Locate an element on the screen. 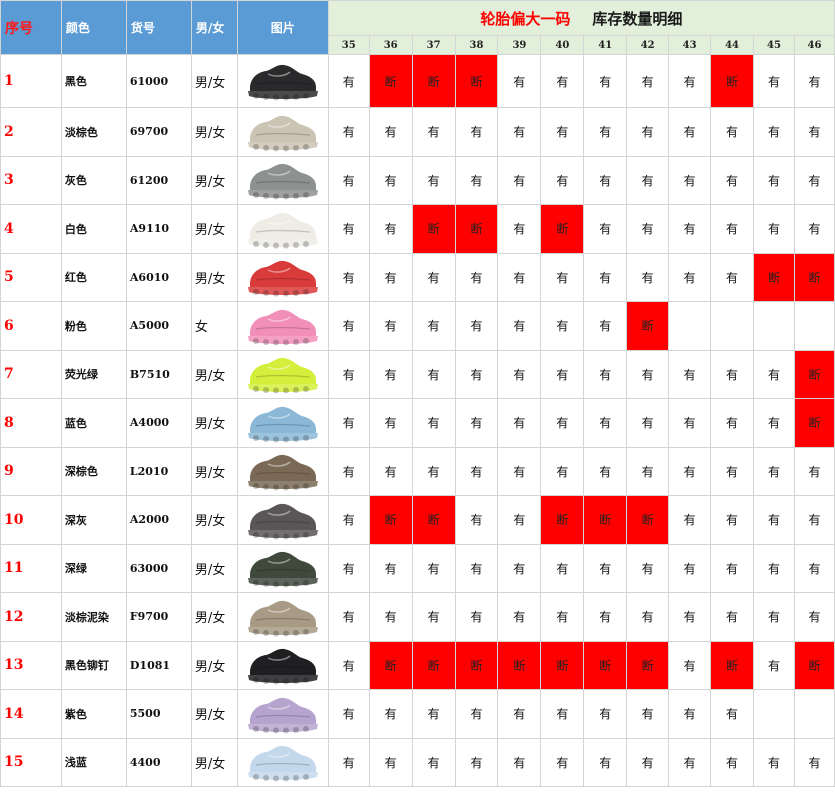 This screenshot has height=806, width=835. row-color: 灰色 is located at coordinates (93, 180).